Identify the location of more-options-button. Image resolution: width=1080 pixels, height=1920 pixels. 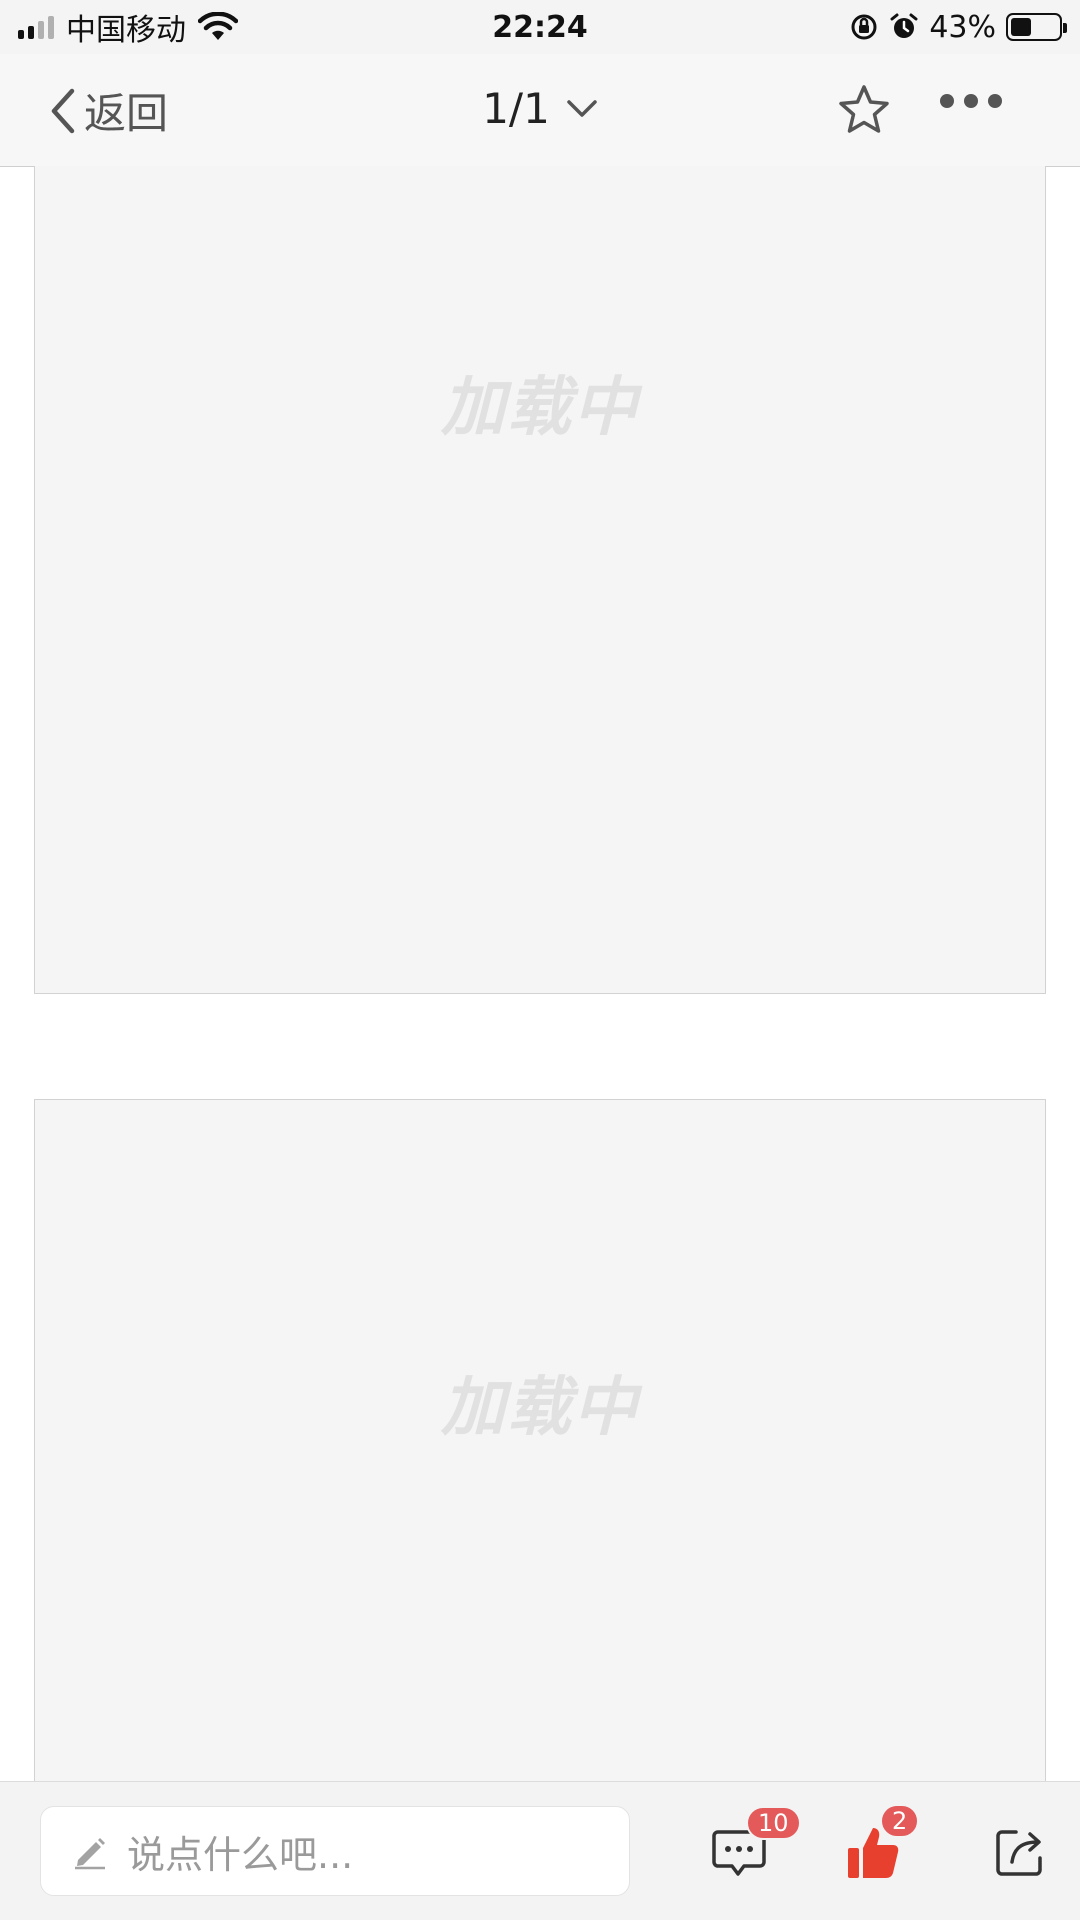
(971, 101).